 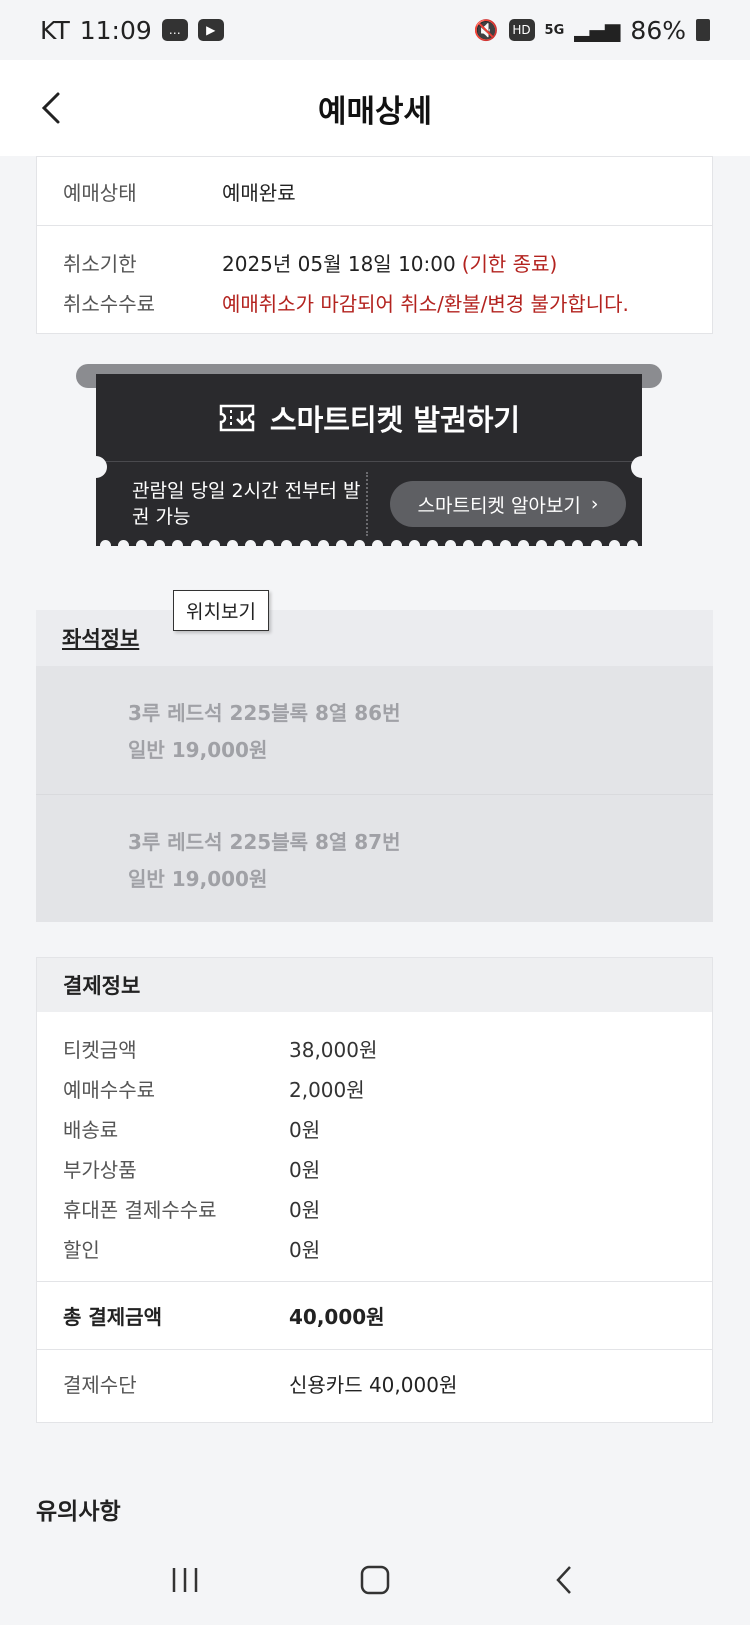 What do you see at coordinates (374, 1168) in the screenshot?
I see `payment-row: 부가상품 0원` at bounding box center [374, 1168].